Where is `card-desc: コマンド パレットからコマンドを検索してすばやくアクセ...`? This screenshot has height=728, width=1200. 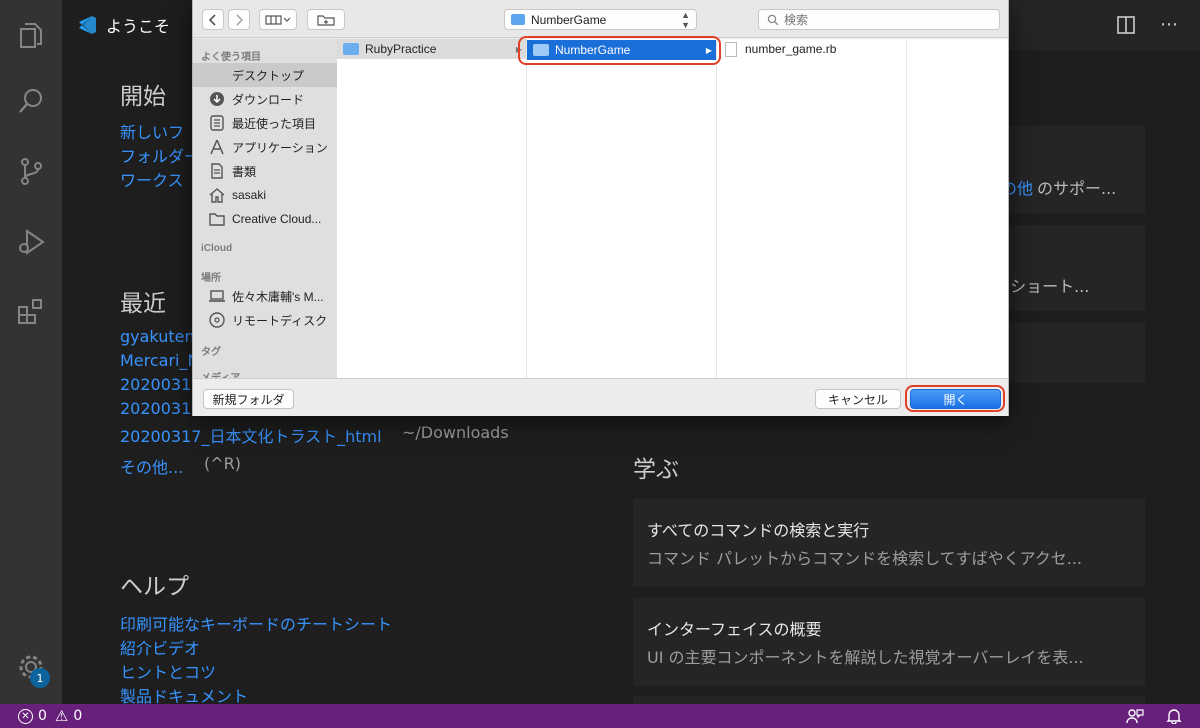 card-desc: コマンド パレットからコマンドを検索してすばやくアクセ... is located at coordinates (865, 558).